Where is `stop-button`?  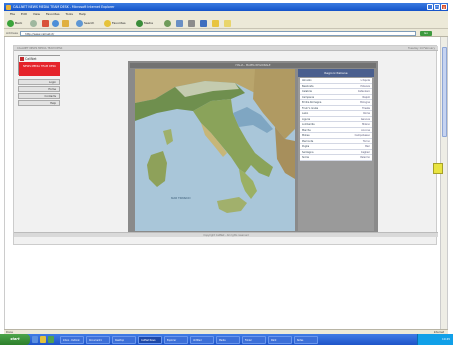
stop-button is located at coordinates (45, 23).